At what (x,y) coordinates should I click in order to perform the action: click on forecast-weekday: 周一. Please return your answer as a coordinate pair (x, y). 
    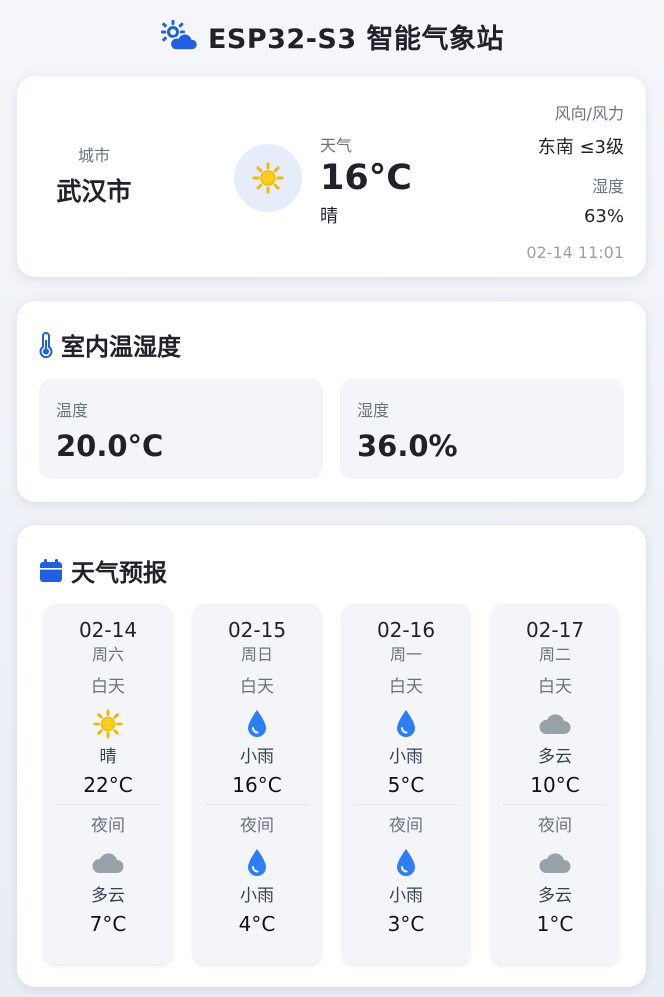
    Looking at the image, I should click on (405, 654).